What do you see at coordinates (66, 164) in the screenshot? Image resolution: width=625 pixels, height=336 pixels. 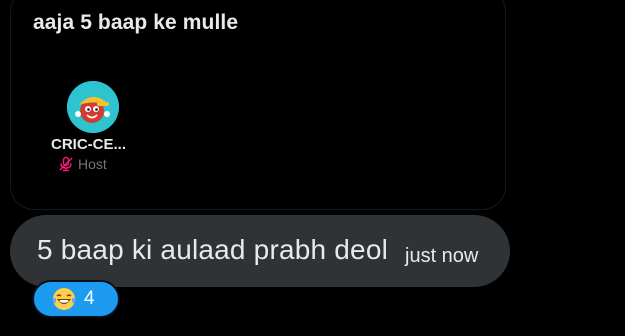 I see `mic-muted-icon` at bounding box center [66, 164].